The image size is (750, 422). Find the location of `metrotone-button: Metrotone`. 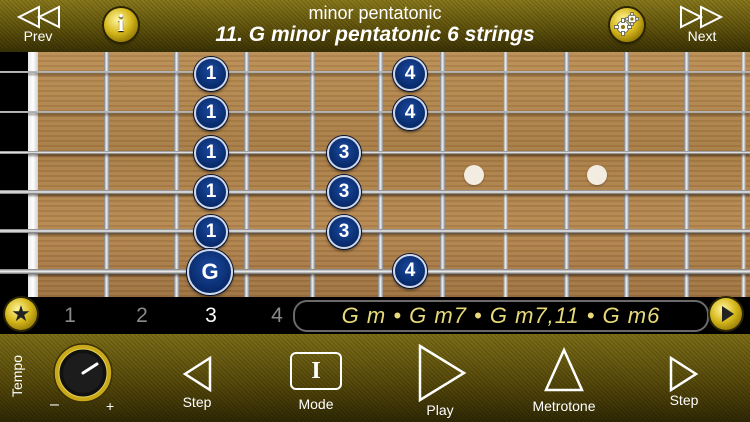

metrotone-button: Metrotone is located at coordinates (564, 374).